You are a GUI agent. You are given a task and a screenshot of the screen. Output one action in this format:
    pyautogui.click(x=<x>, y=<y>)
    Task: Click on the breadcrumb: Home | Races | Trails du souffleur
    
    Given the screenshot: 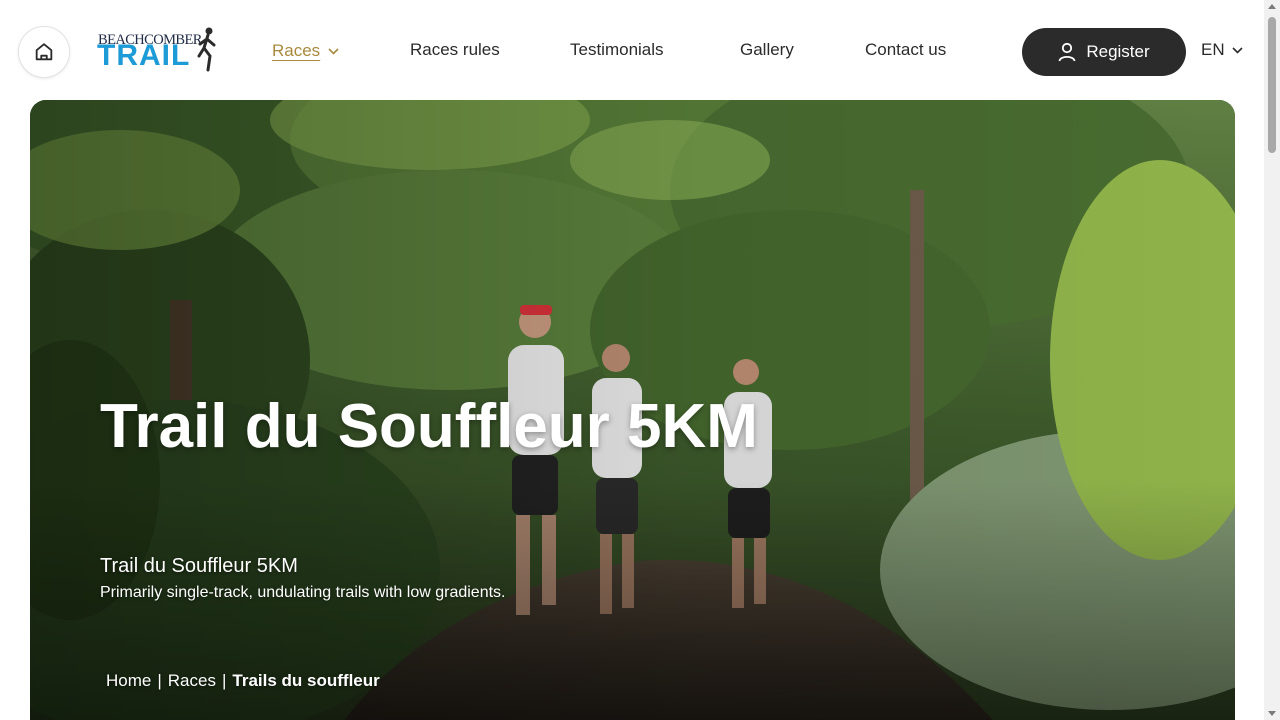 What is the action you would take?
    pyautogui.click(x=243, y=681)
    